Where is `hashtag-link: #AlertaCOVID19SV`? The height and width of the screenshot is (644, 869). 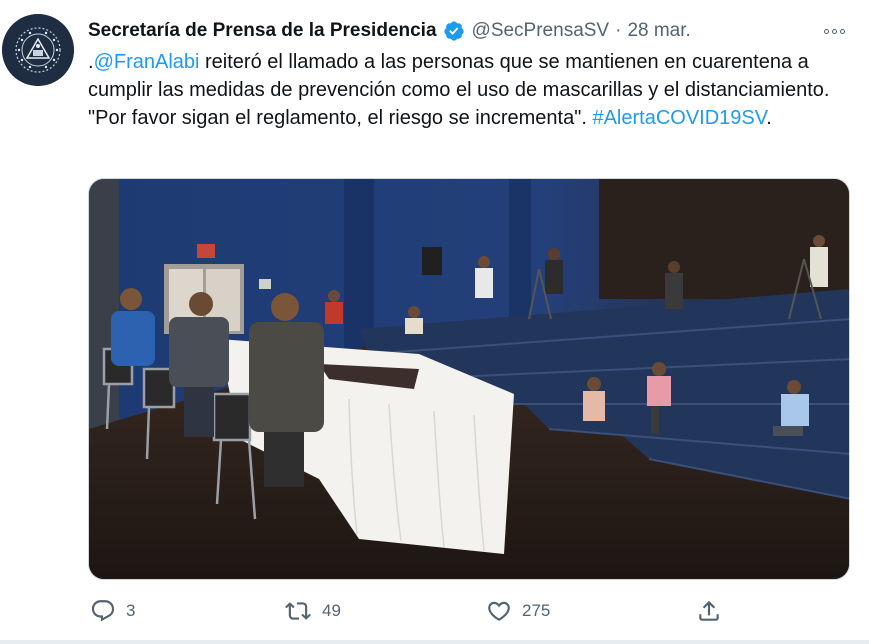 hashtag-link: #AlertaCOVID19SV is located at coordinates (679, 118).